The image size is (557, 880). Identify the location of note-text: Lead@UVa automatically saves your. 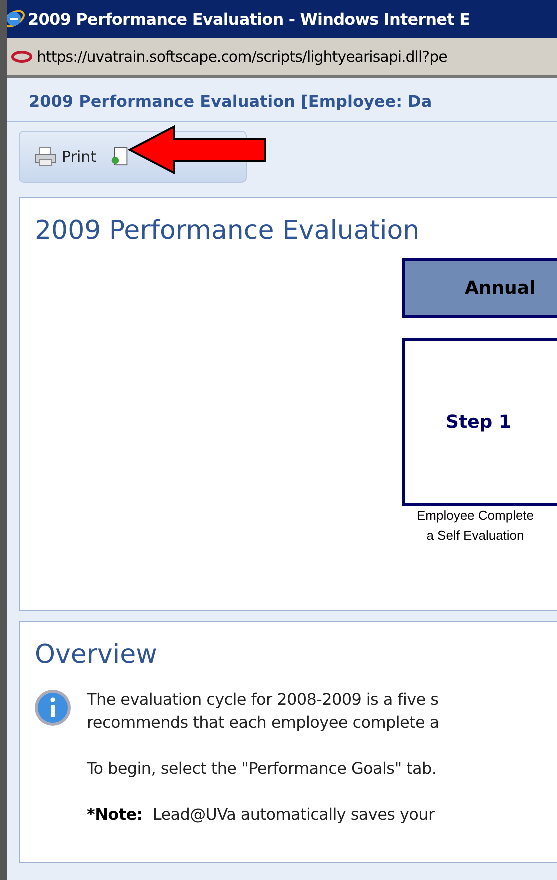
(293, 814).